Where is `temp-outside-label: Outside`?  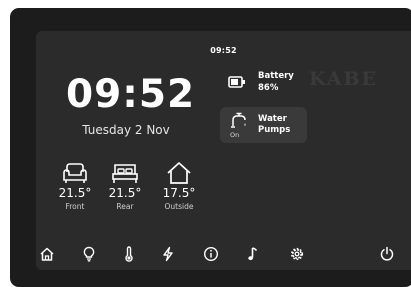
temp-outside-label: Outside is located at coordinates (179, 206).